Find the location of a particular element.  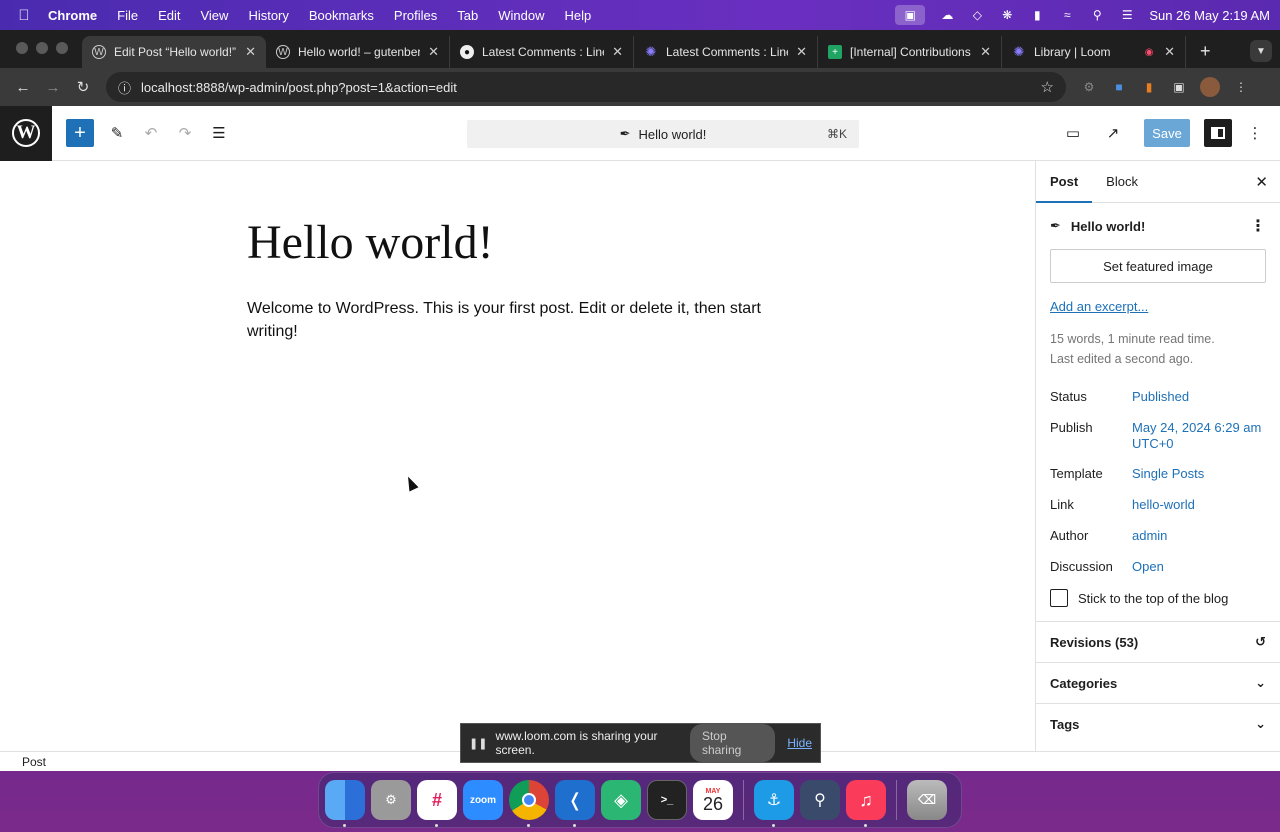

layers-icon: ◇ is located at coordinates (977, 15).